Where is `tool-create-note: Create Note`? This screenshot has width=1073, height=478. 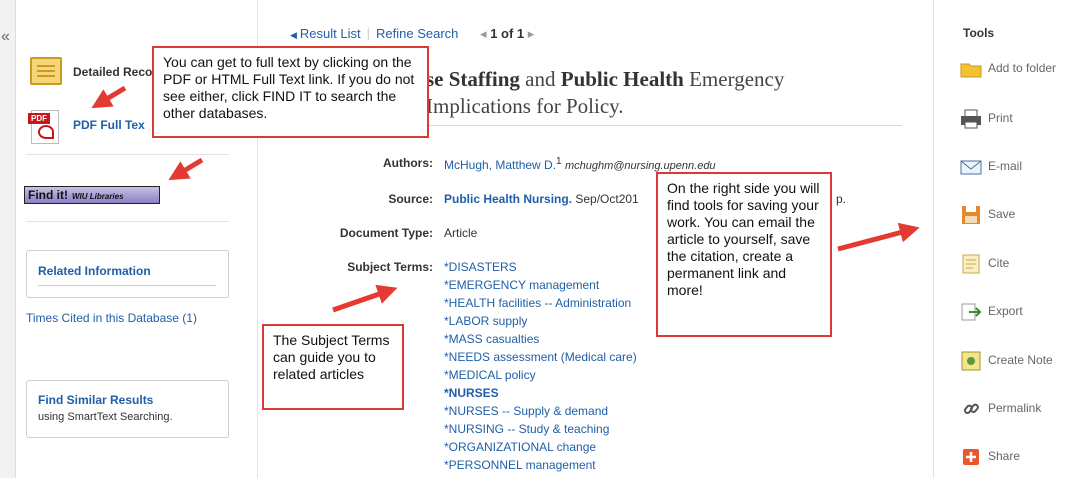
tool-create-note: Create Note is located at coordinates (1016, 363).